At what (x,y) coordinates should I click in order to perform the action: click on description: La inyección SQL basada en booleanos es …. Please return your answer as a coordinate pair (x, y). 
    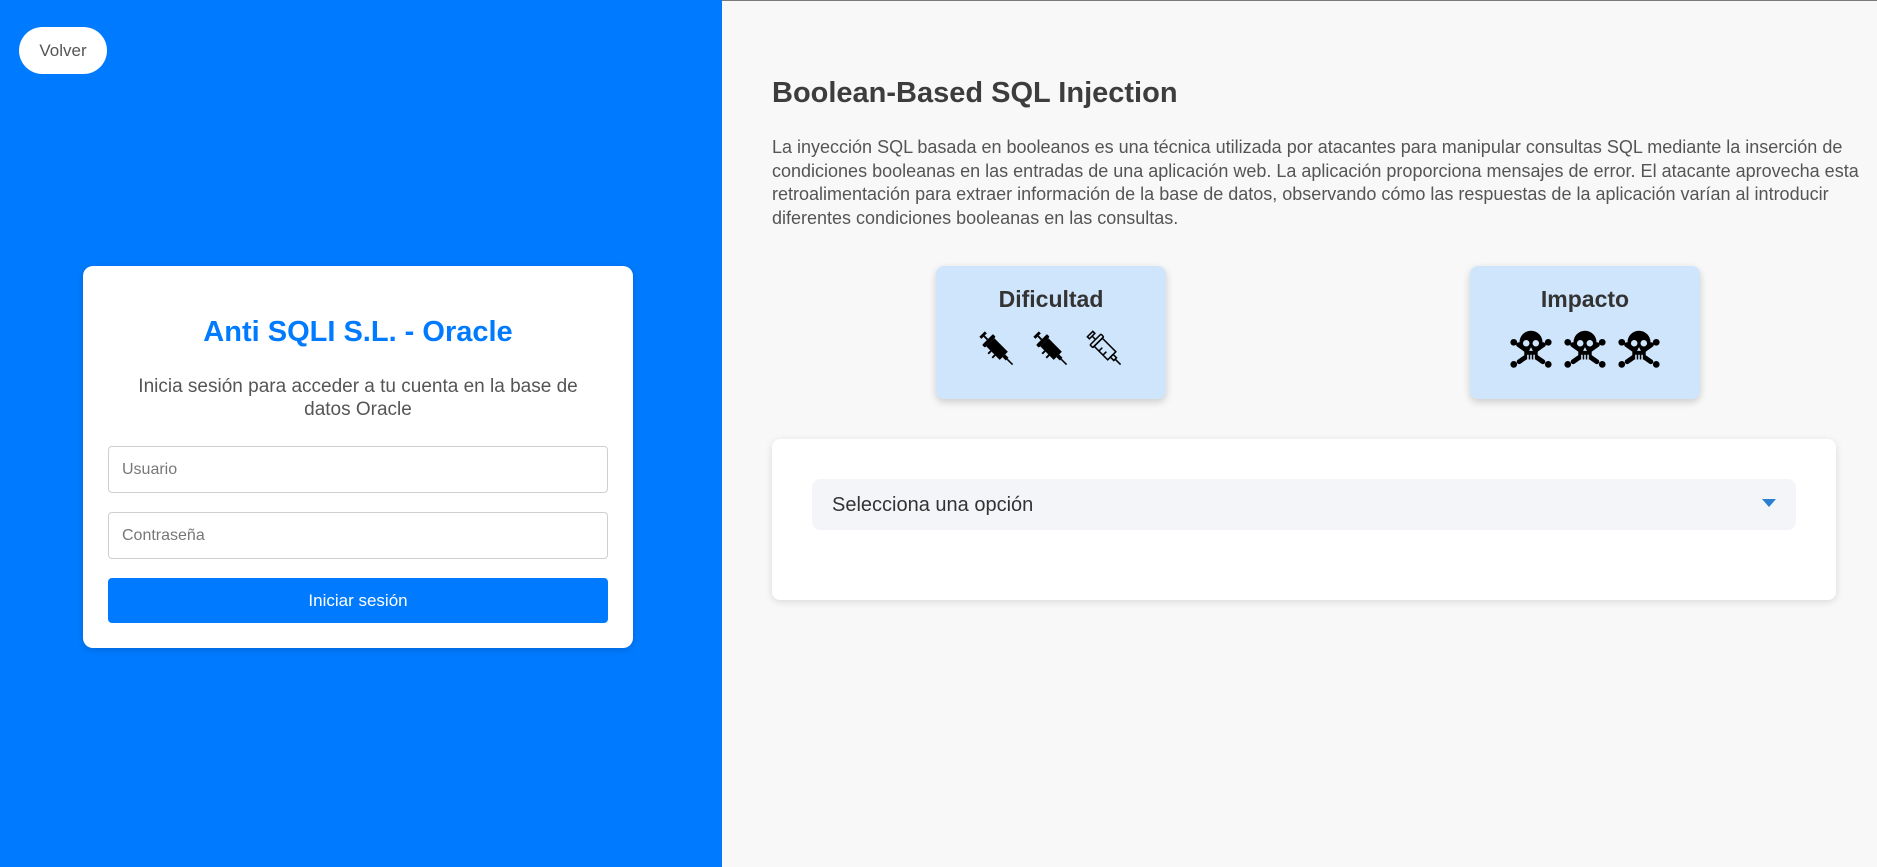
    Looking at the image, I should click on (1315, 182).